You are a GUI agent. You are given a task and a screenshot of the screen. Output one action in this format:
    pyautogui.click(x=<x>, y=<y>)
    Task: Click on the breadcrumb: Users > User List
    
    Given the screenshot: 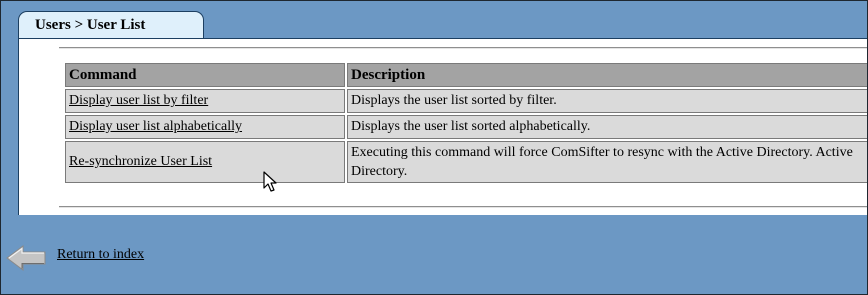 What is the action you would take?
    pyautogui.click(x=90, y=25)
    